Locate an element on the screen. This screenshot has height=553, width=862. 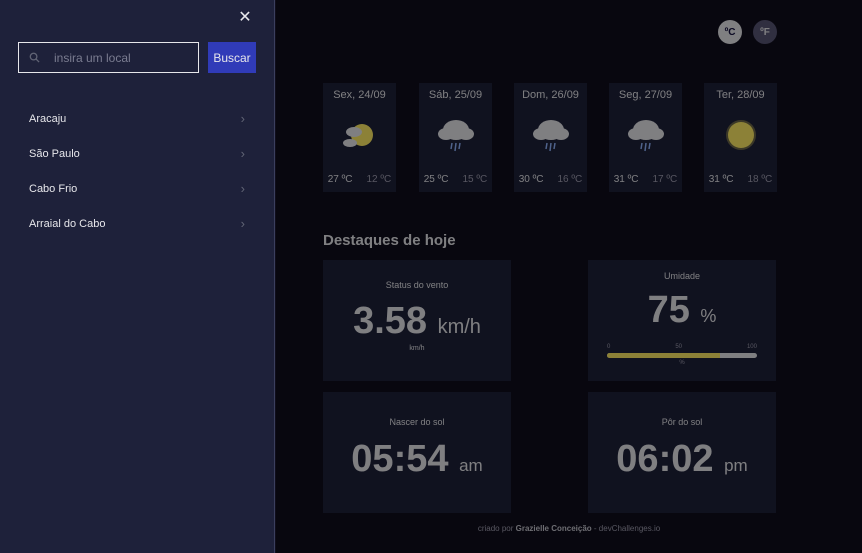
search-icon is located at coordinates (34, 57).